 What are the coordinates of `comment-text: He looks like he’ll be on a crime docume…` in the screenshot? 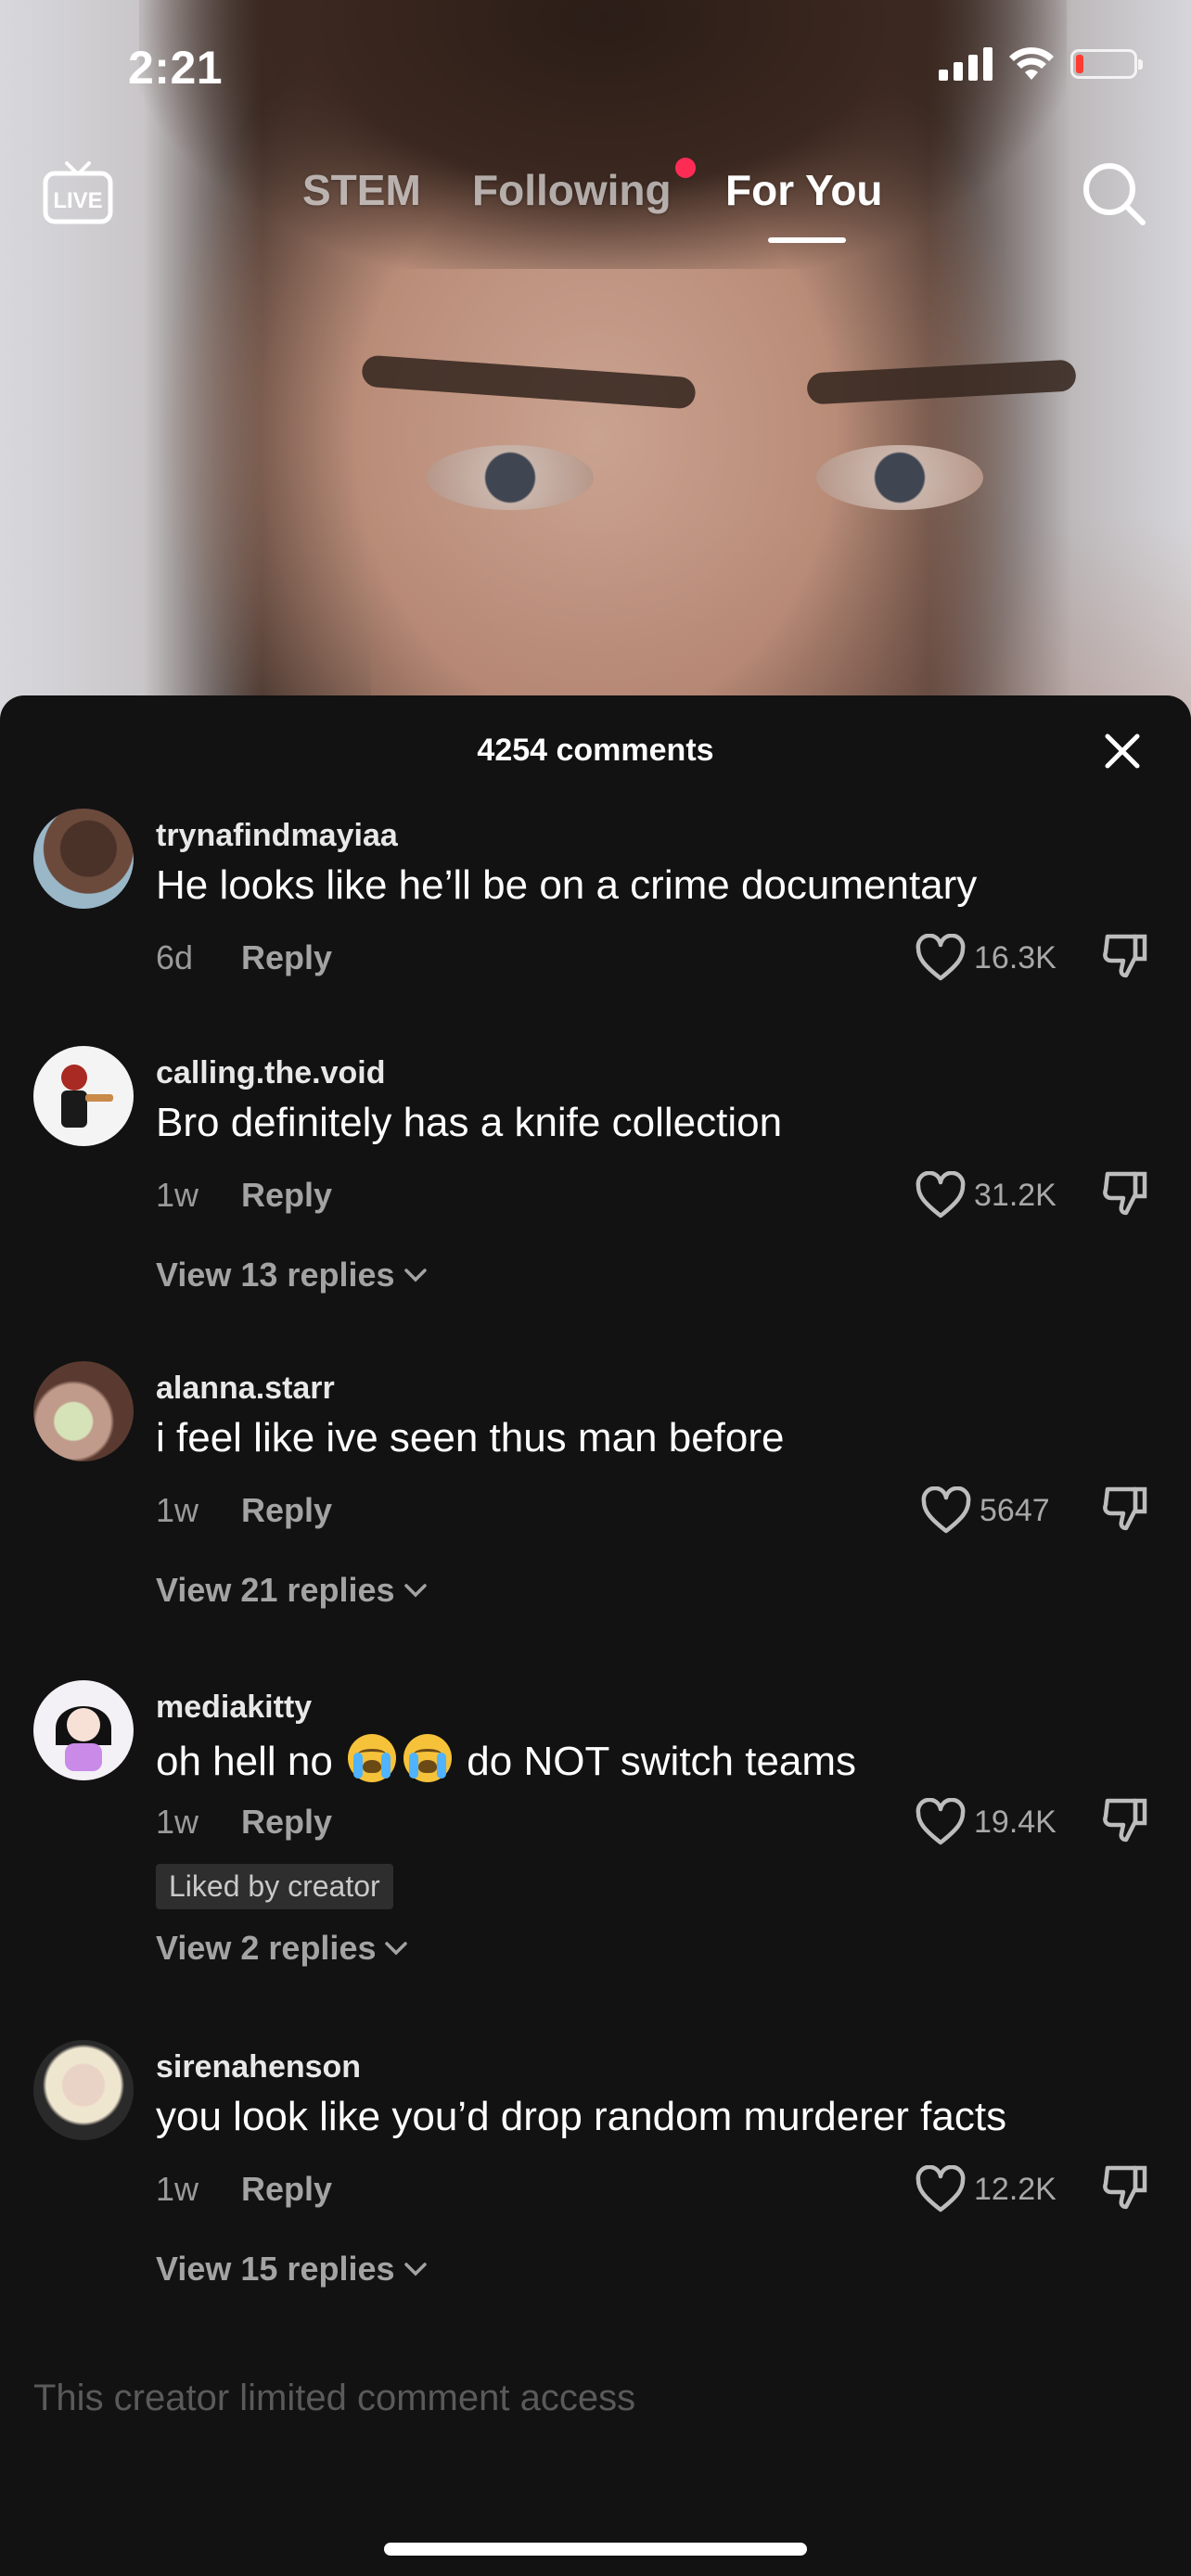 It's located at (567, 885).